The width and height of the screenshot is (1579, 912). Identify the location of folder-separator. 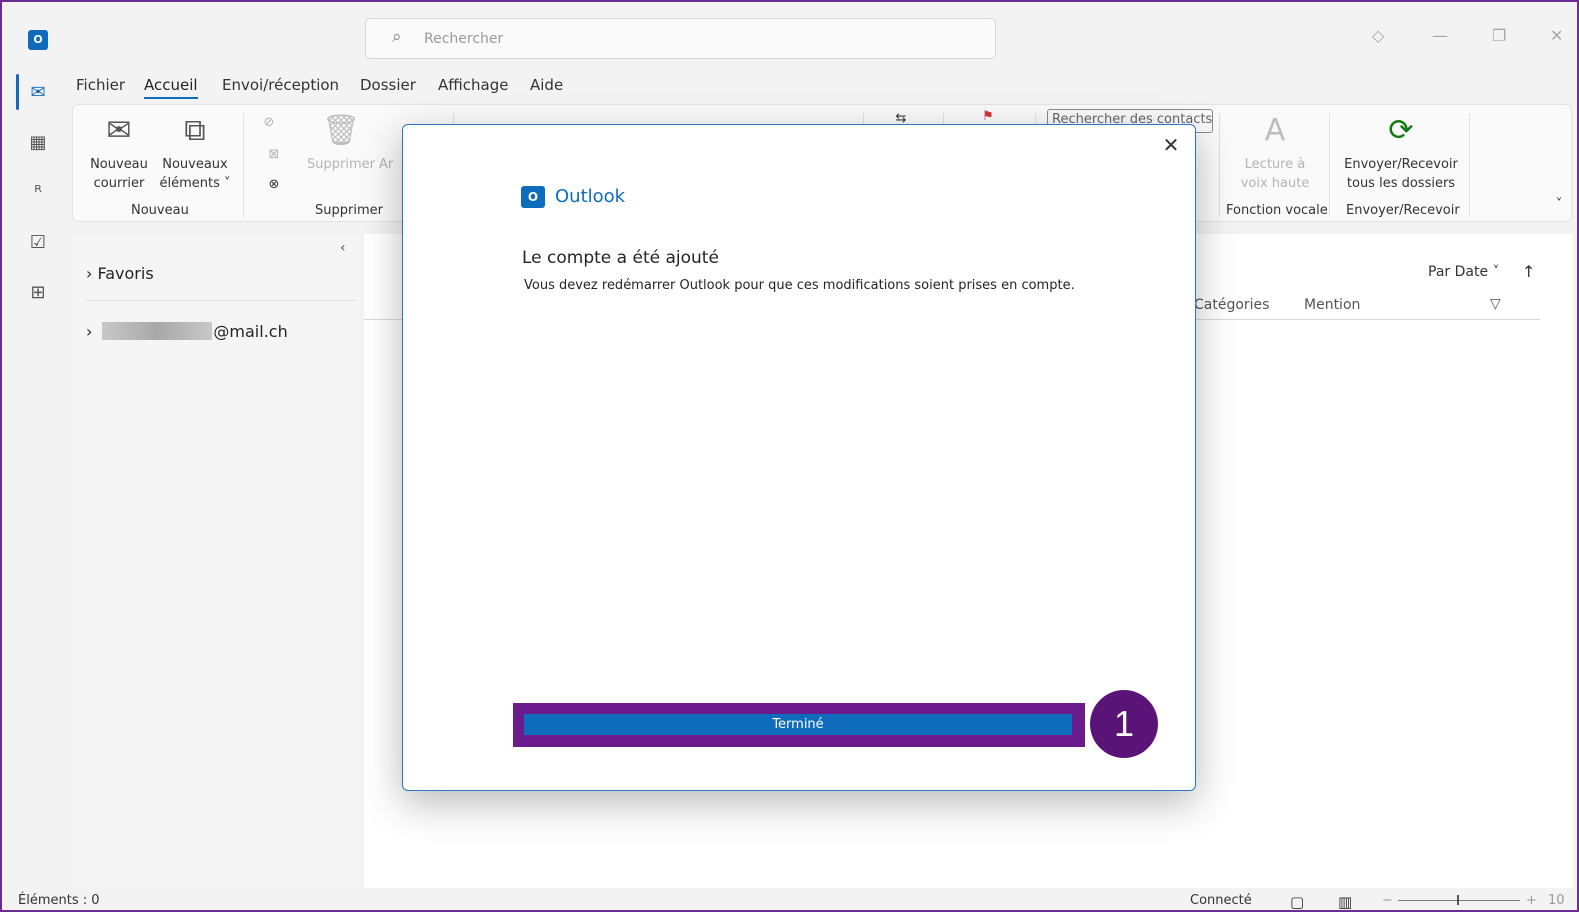
(221, 300).